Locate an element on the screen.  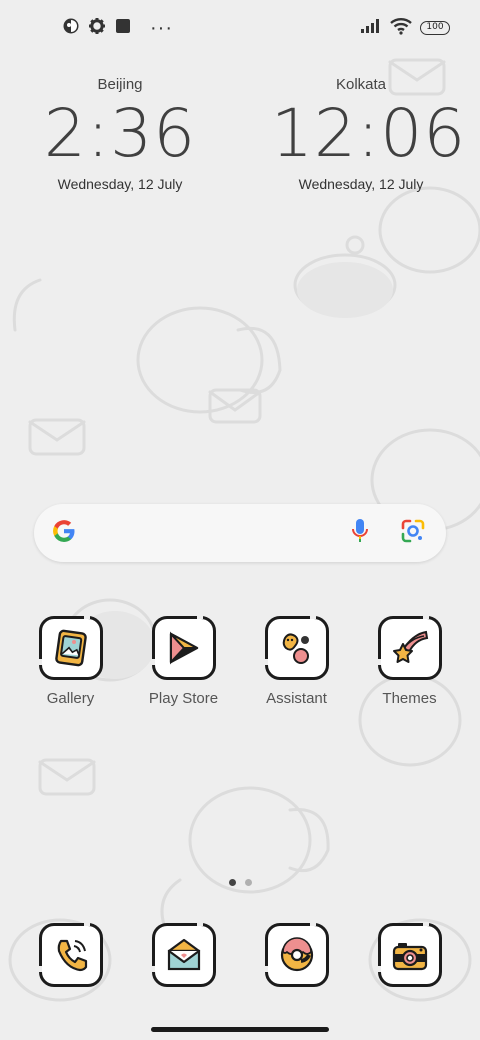
gallery-icon is located at coordinates (70, 648).